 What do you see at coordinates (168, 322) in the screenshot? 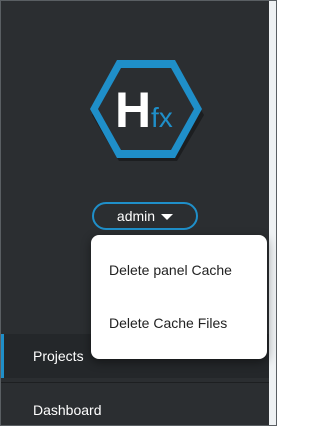
I see `menu-item-label: Delete Cache Files` at bounding box center [168, 322].